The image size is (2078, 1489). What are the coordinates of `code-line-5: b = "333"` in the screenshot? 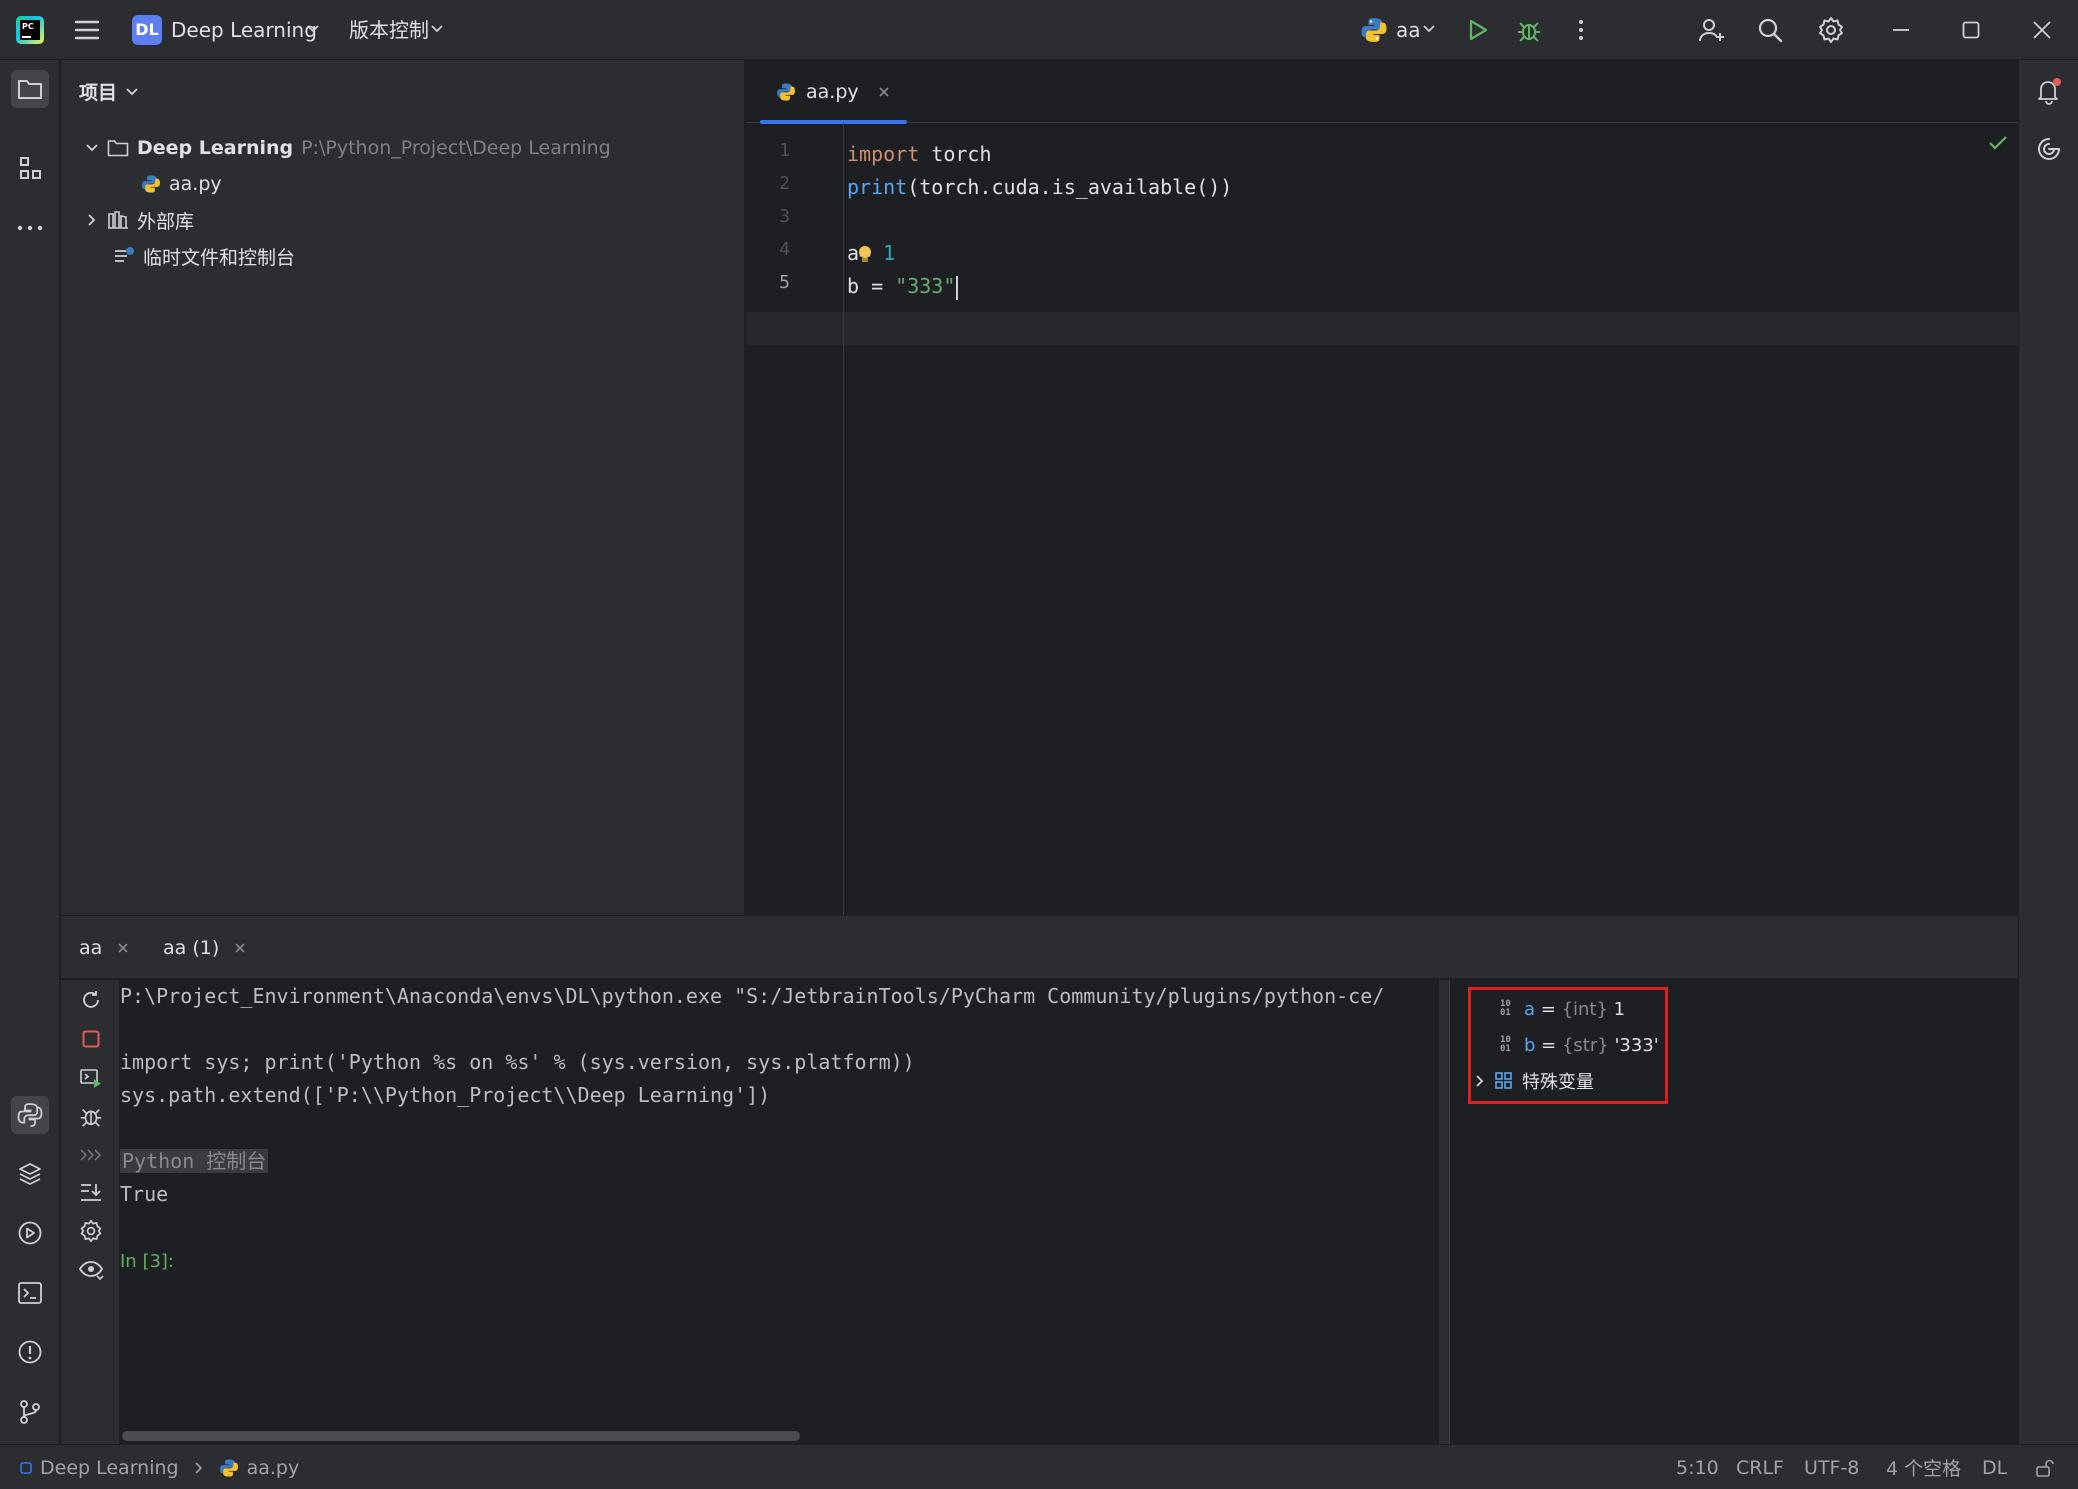 It's located at (903, 286).